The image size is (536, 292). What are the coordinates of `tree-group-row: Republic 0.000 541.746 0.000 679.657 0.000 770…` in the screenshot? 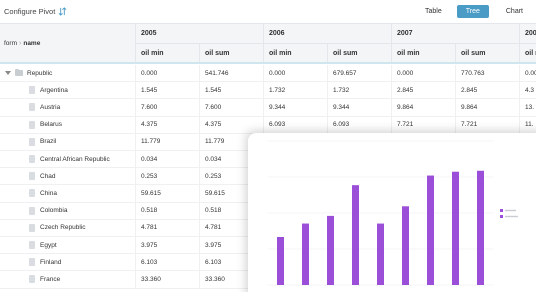 It's located at (268, 74).